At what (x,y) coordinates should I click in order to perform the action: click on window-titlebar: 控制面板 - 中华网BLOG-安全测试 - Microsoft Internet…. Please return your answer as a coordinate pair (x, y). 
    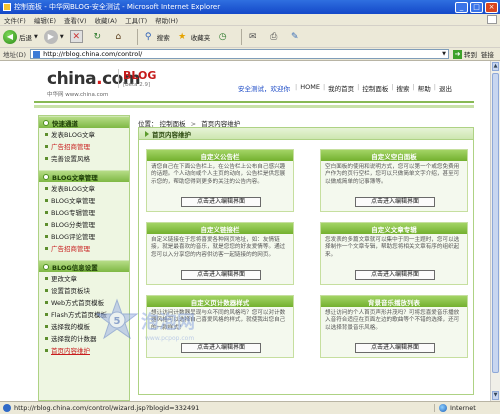
    Looking at the image, I should click on (250, 7).